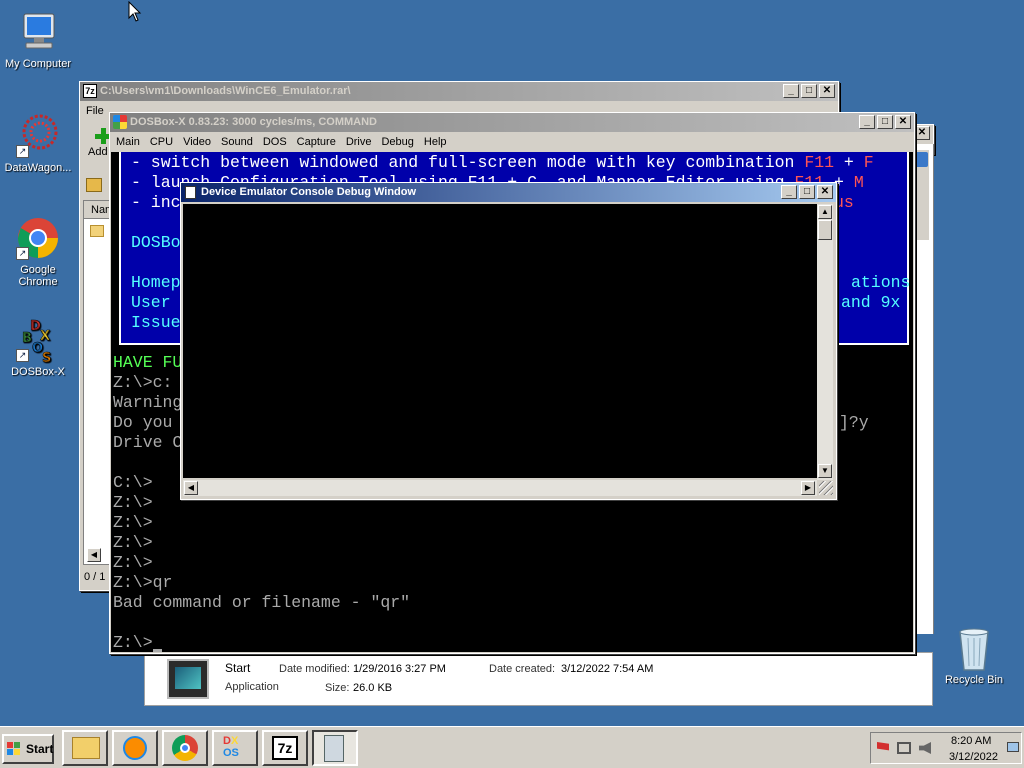 The height and width of the screenshot is (768, 1024). Describe the element at coordinates (40, 749) in the screenshot. I see `start-label: Start` at that location.